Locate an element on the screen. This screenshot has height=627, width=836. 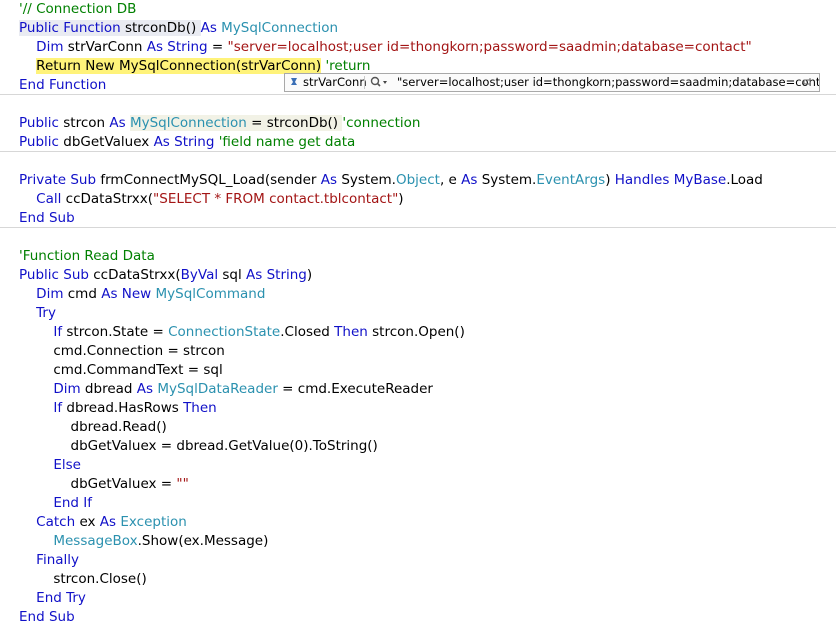
code-line: Catch ex As Exception is located at coordinates (418, 522).